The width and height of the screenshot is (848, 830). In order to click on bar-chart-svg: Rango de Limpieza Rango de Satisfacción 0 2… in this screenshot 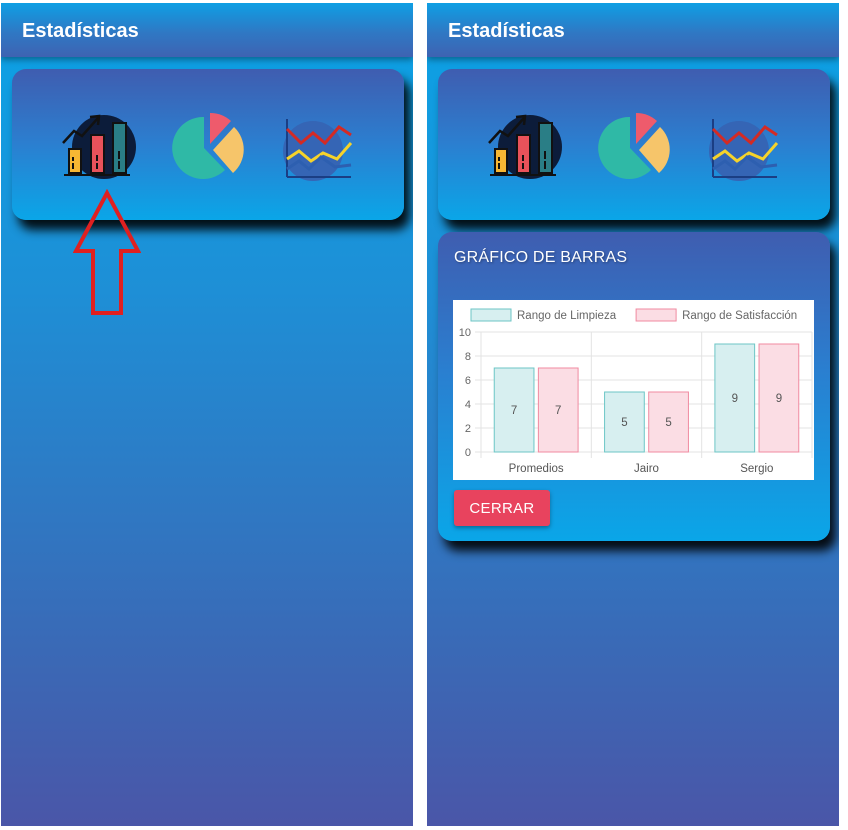, I will do `click(636, 391)`.